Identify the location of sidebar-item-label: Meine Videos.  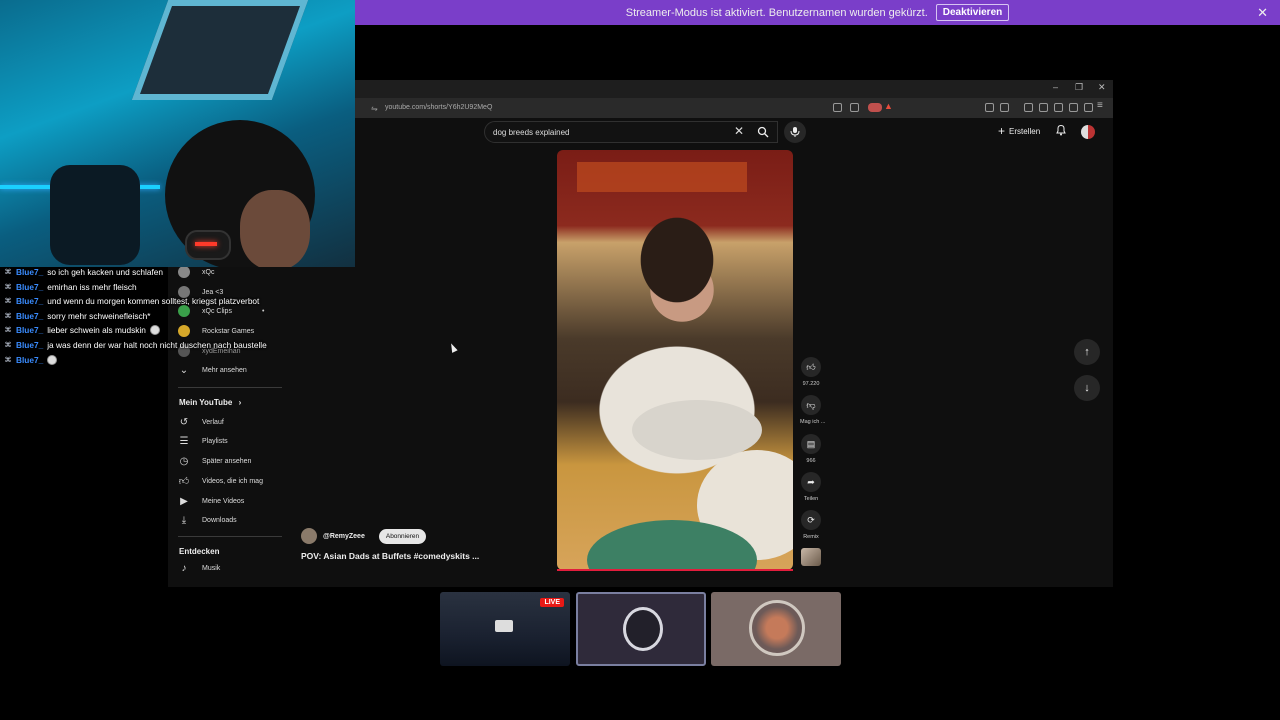
(223, 501).